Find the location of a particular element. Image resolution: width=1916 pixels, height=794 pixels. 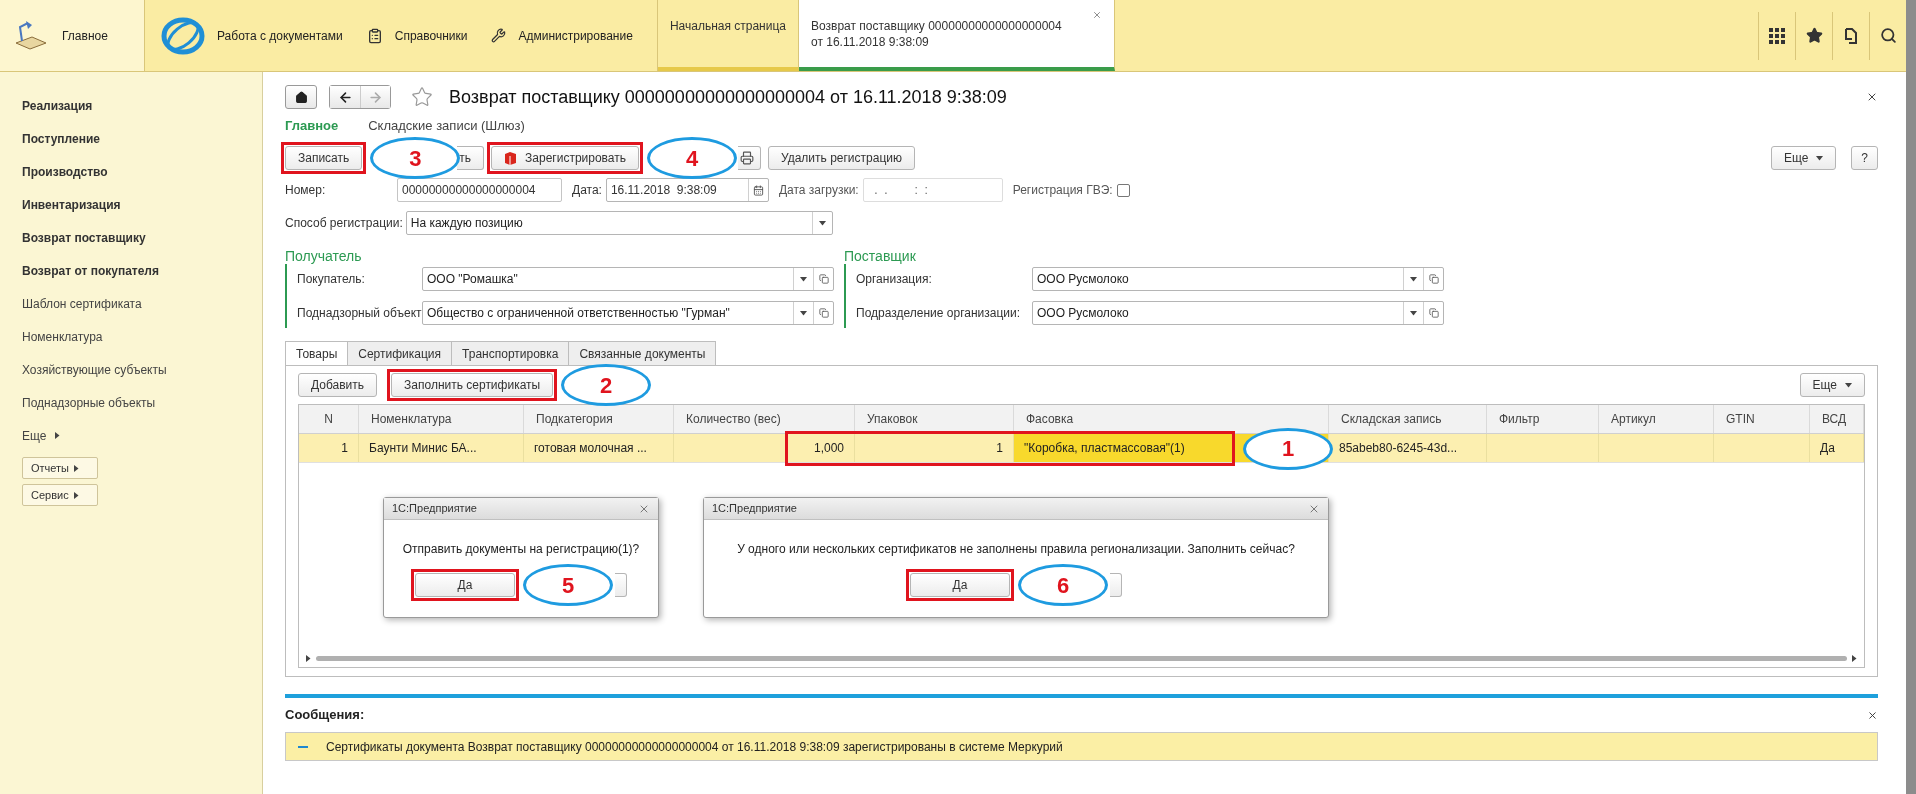

search-icon is located at coordinates (1888, 35).